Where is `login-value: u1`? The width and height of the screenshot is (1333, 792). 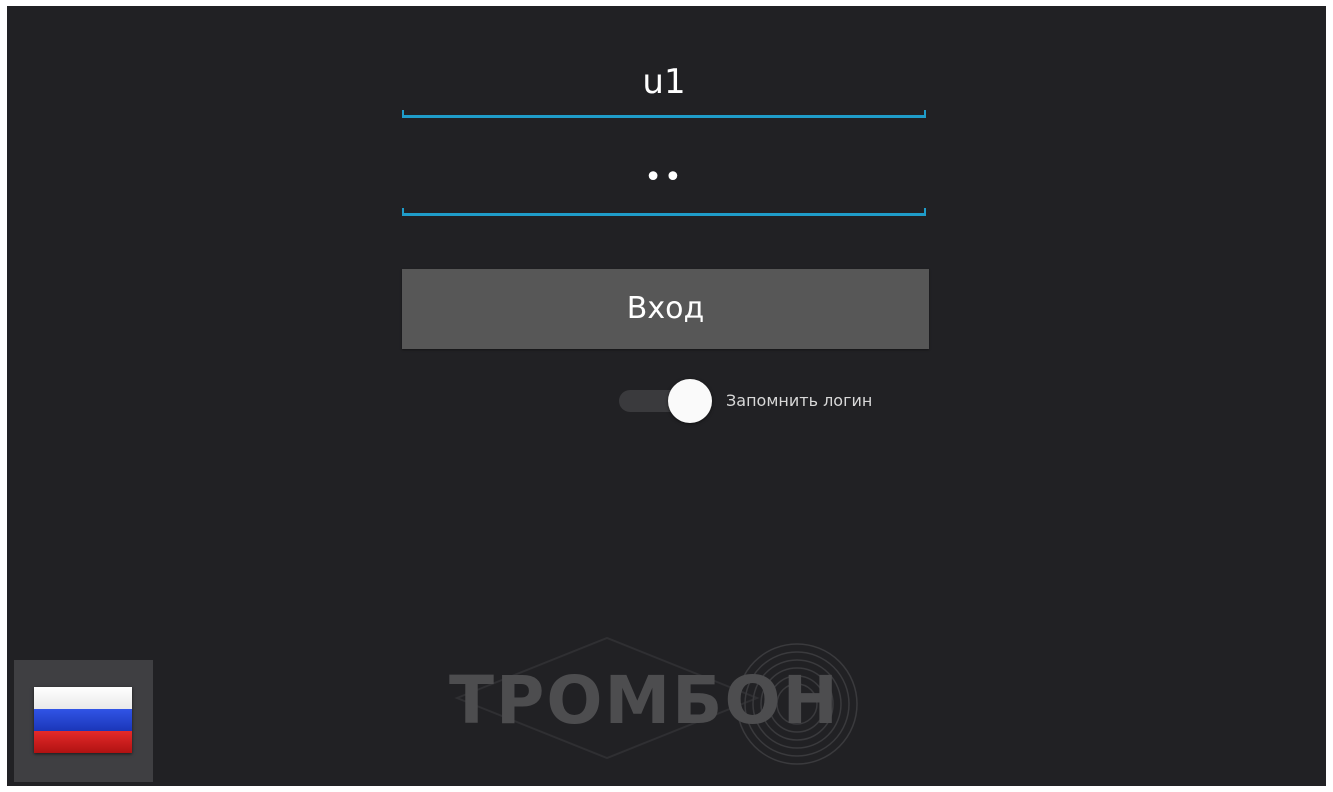 login-value: u1 is located at coordinates (664, 82).